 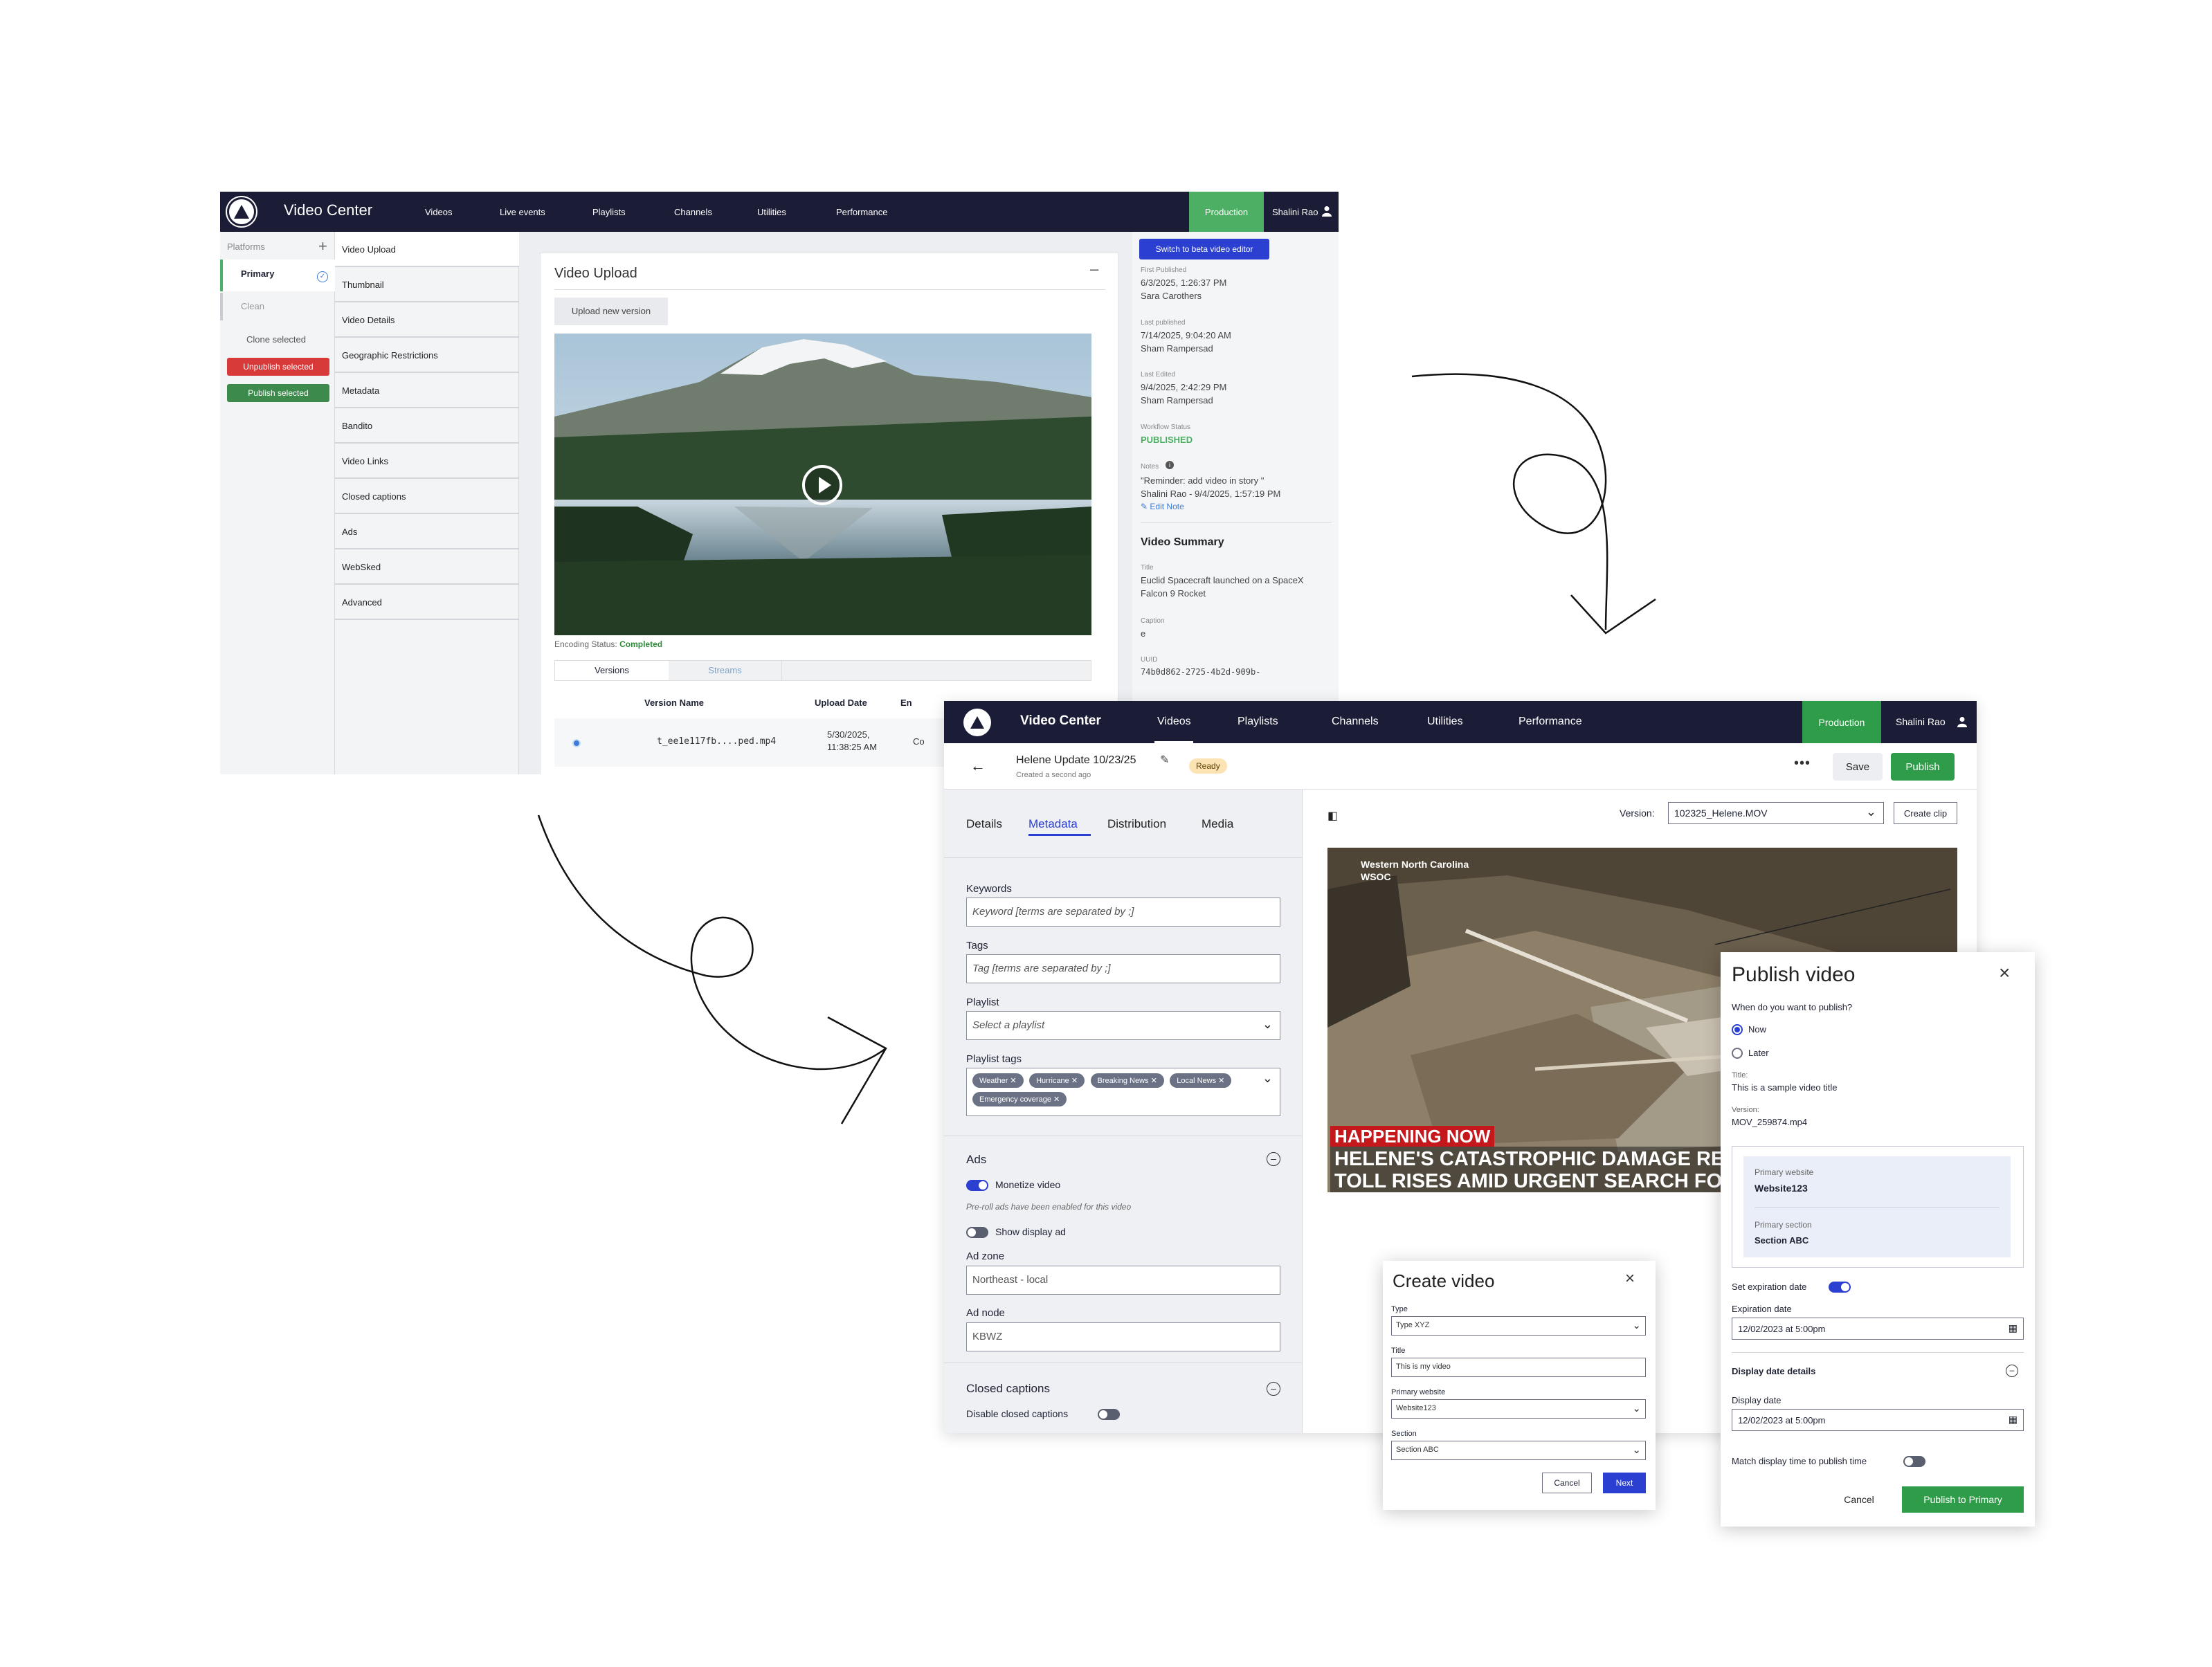 What do you see at coordinates (1060, 720) in the screenshot?
I see `app-title: Video Center` at bounding box center [1060, 720].